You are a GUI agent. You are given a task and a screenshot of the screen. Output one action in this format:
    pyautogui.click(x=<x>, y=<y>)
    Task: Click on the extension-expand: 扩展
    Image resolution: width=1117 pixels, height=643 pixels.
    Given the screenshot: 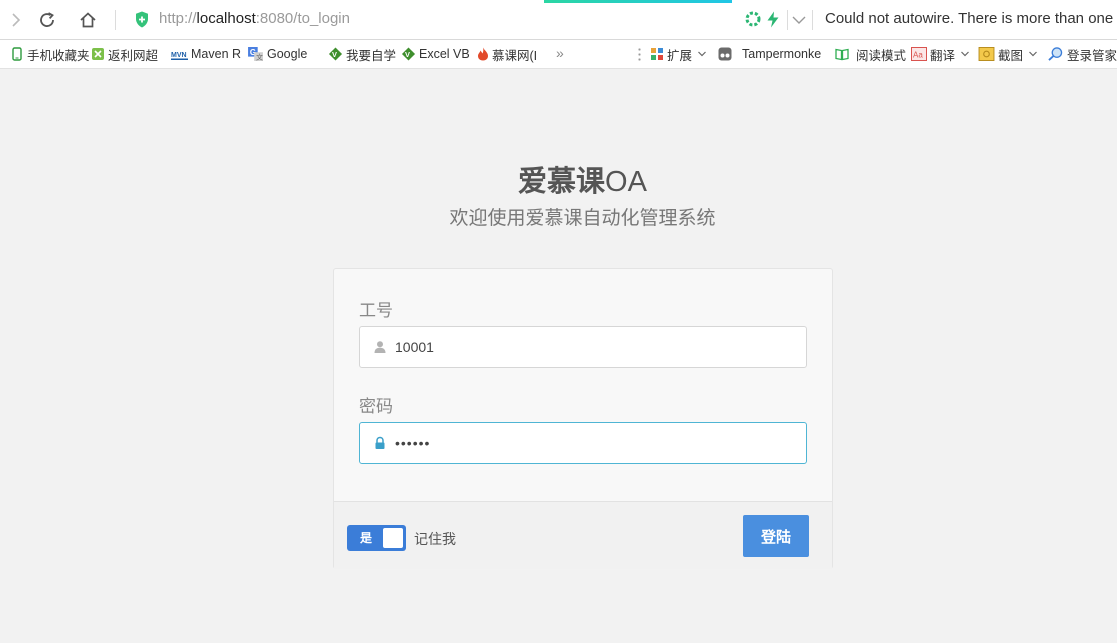 What is the action you would take?
    pyautogui.click(x=678, y=54)
    